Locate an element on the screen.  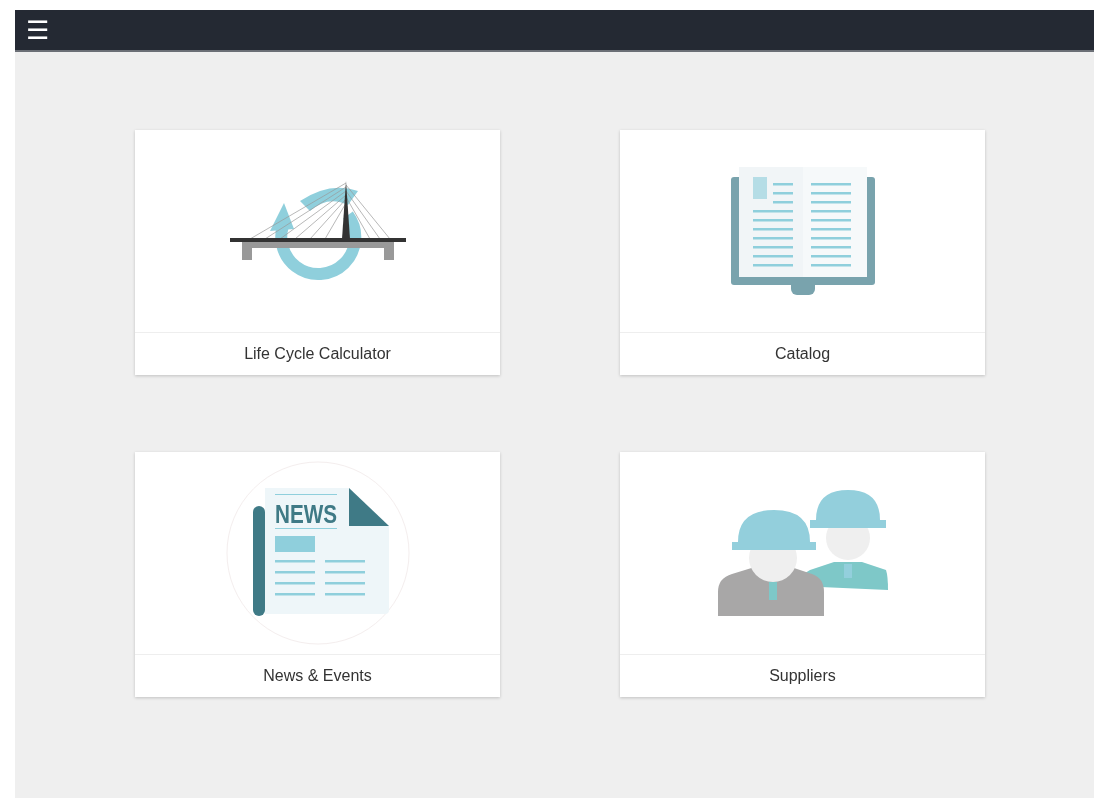
tile-label: Suppliers is located at coordinates (802, 675).